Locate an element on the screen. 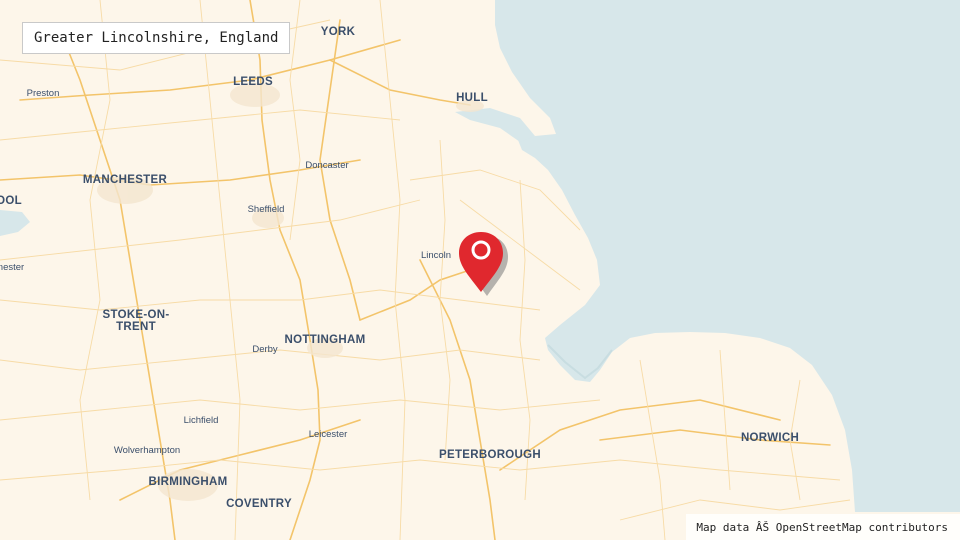  city-label-derby: Derby is located at coordinates (265, 349).